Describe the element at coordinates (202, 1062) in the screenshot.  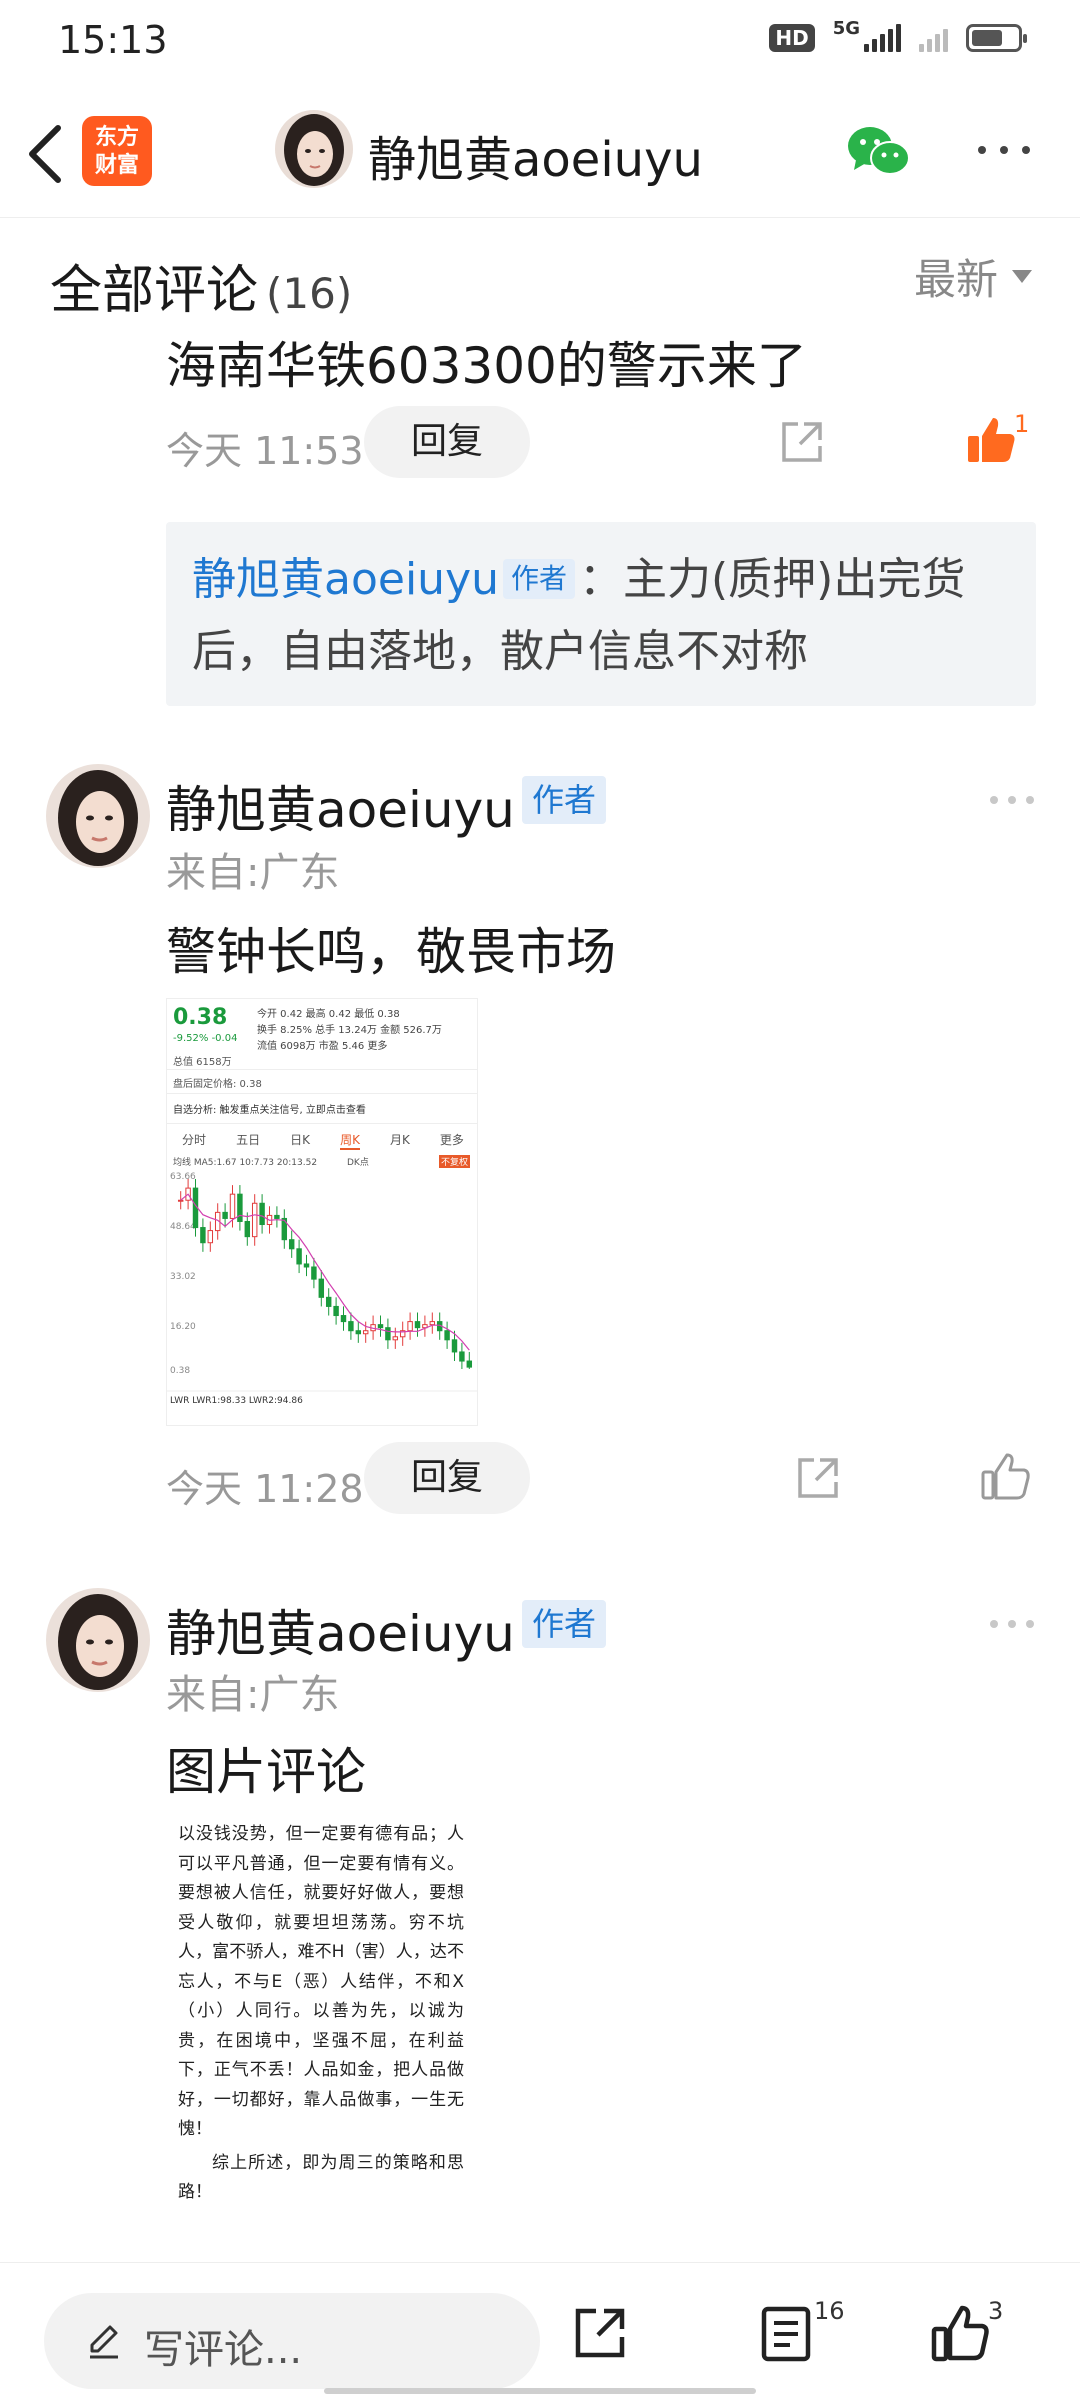
I see `stock-total-value: 总值 6158万` at that location.